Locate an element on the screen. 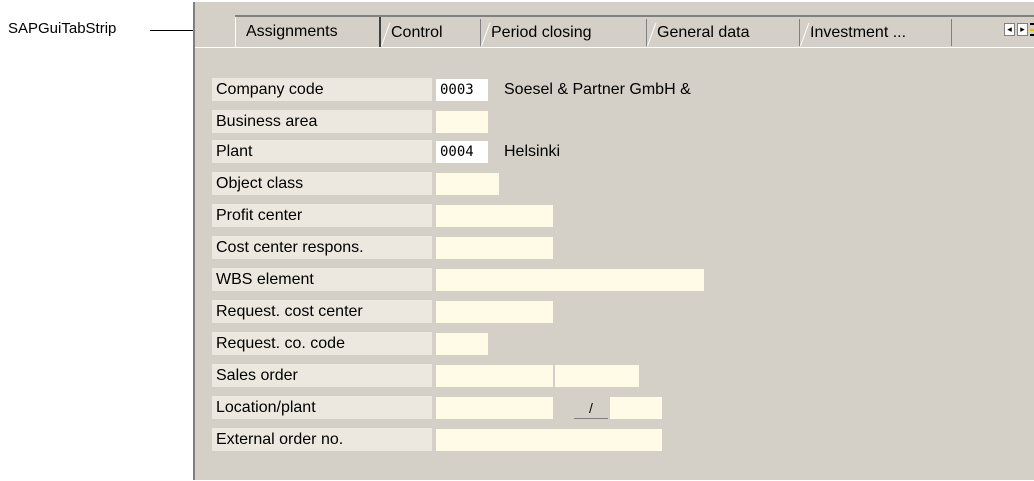  row-request-cost-center: Request. cost center is located at coordinates (492, 312).